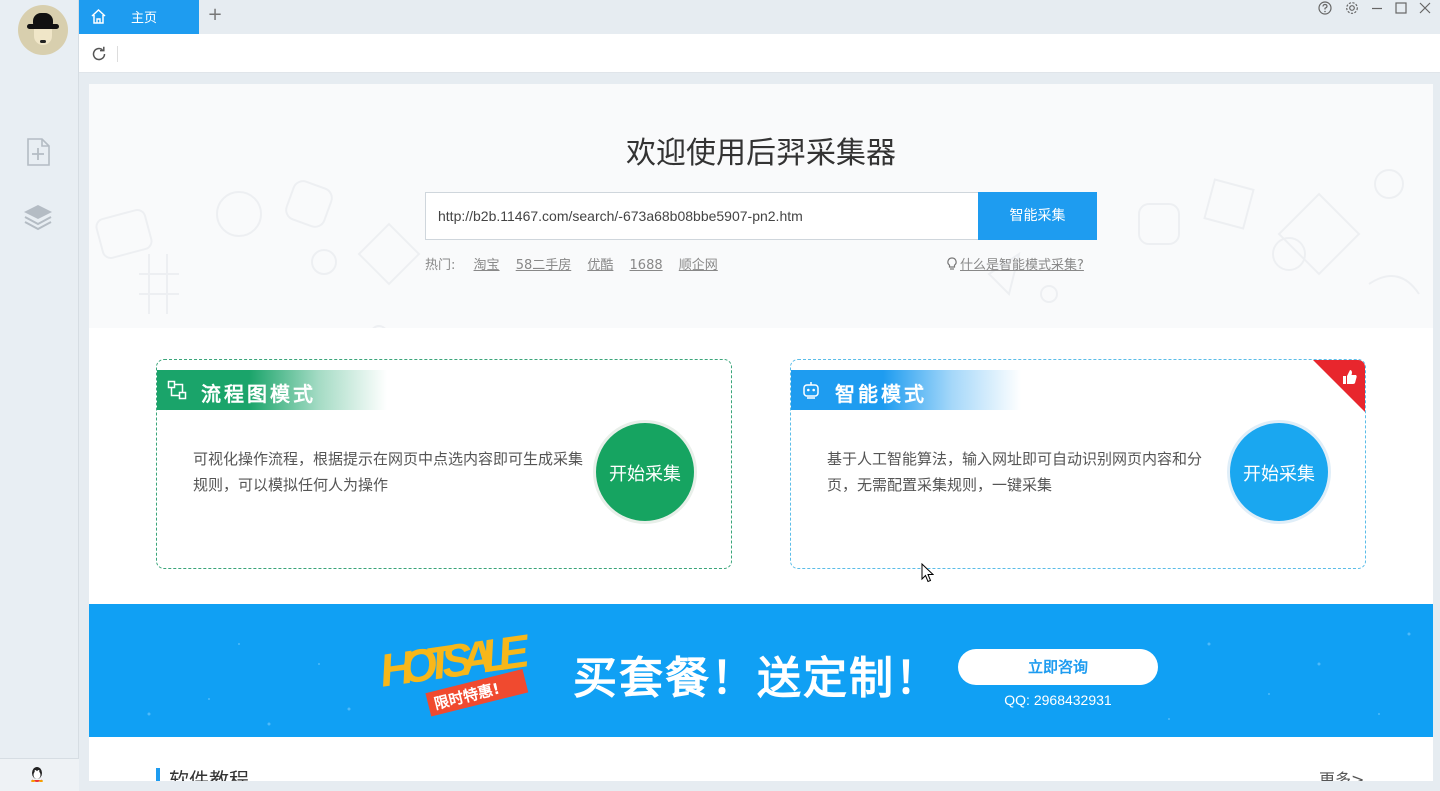 The image size is (1440, 791). Describe the element at coordinates (117, 54) in the screenshot. I see `toolbar-divider` at that location.